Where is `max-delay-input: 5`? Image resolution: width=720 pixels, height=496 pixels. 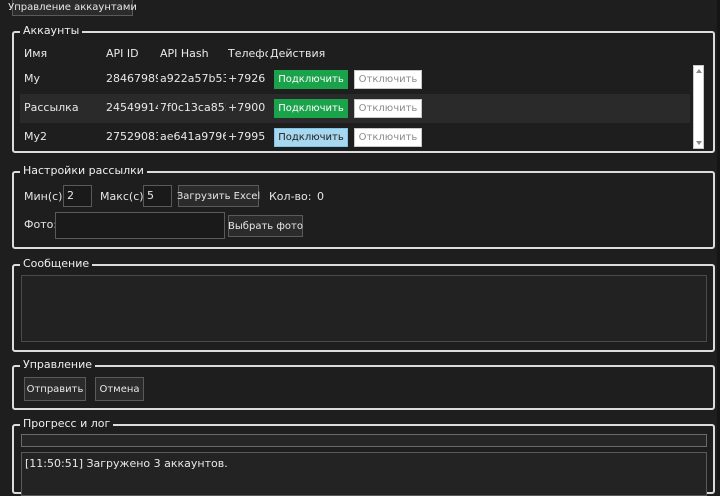
max-delay-input: 5 is located at coordinates (157, 196).